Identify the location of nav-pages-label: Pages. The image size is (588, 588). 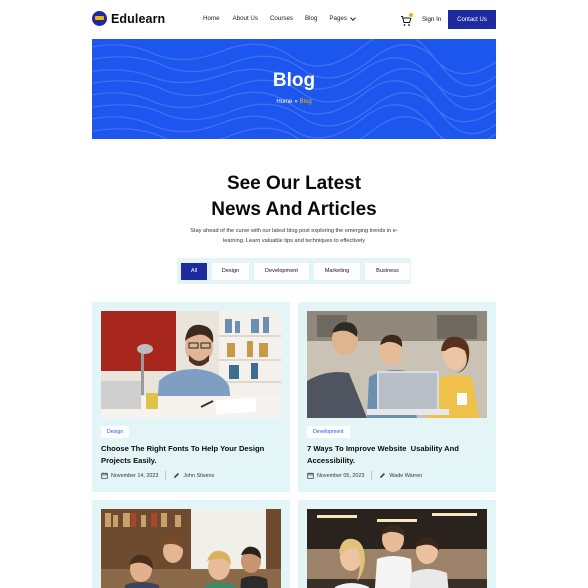
(338, 18).